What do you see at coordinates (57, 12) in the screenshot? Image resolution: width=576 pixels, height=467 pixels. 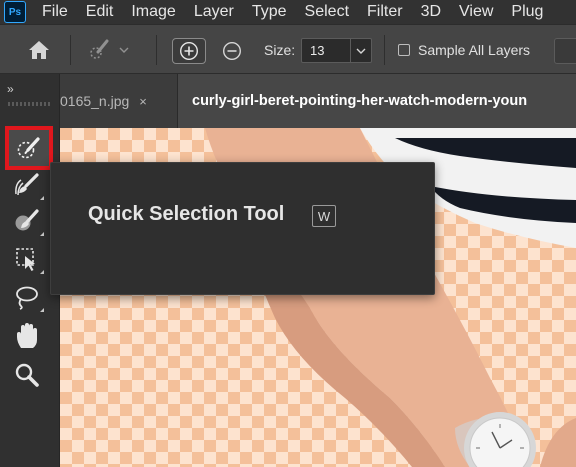 I see `menu-file: File` at bounding box center [57, 12].